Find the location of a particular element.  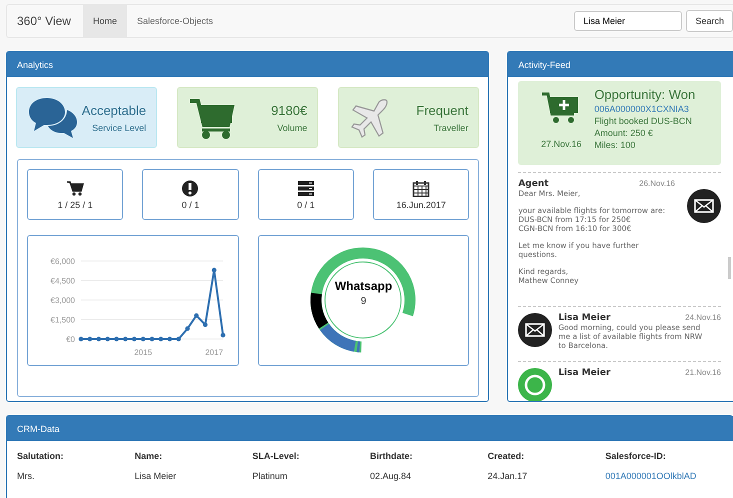

field-value: Lisa Meier is located at coordinates (156, 476).